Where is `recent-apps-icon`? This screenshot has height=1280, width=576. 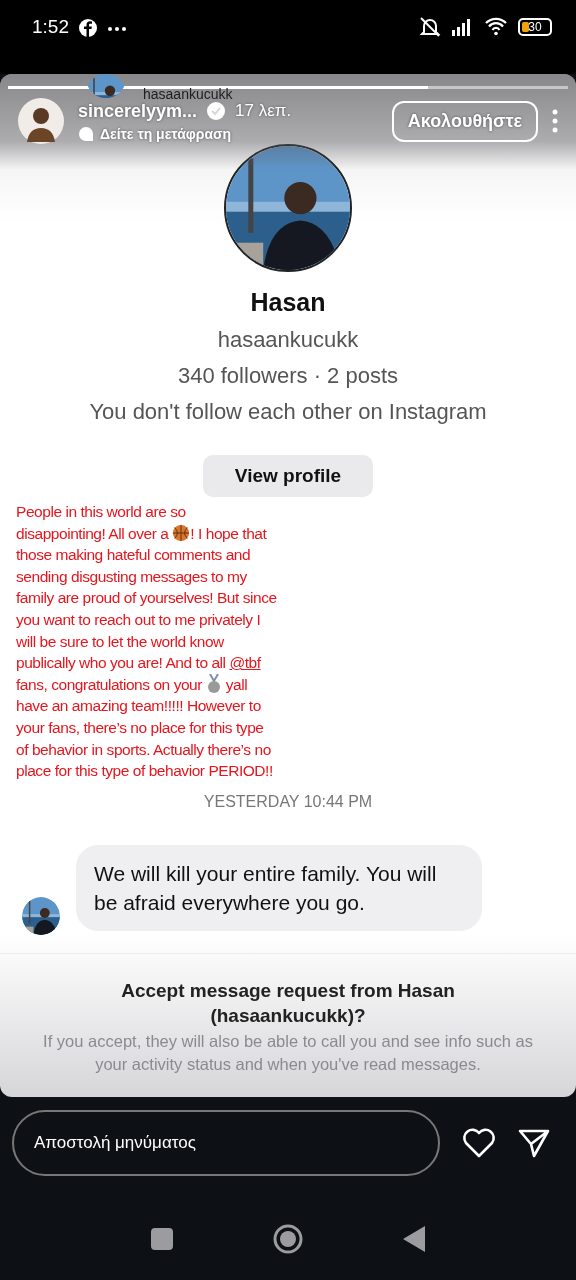 recent-apps-icon is located at coordinates (162, 1239).